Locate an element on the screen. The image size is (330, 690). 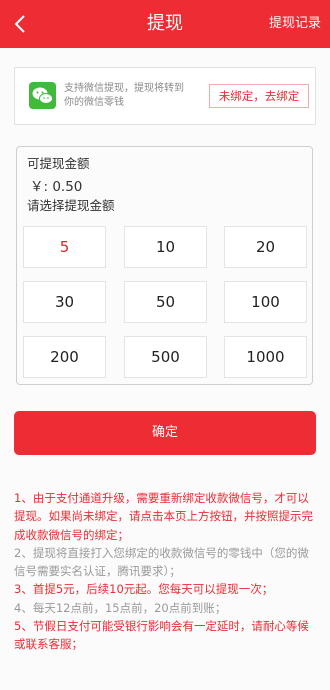
wechat-icon is located at coordinates (42, 95).